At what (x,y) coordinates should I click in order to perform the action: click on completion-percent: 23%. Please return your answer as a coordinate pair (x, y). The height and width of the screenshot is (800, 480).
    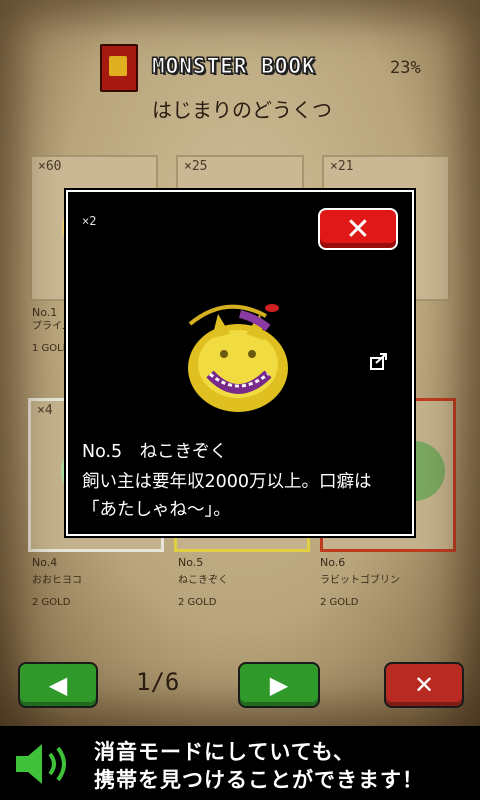
    Looking at the image, I should click on (405, 68).